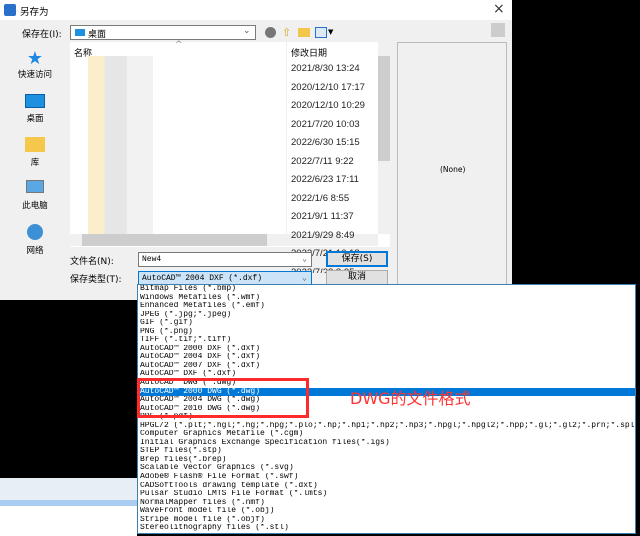  What do you see at coordinates (34, 12) in the screenshot?
I see `window-title: 另存为` at bounding box center [34, 12].